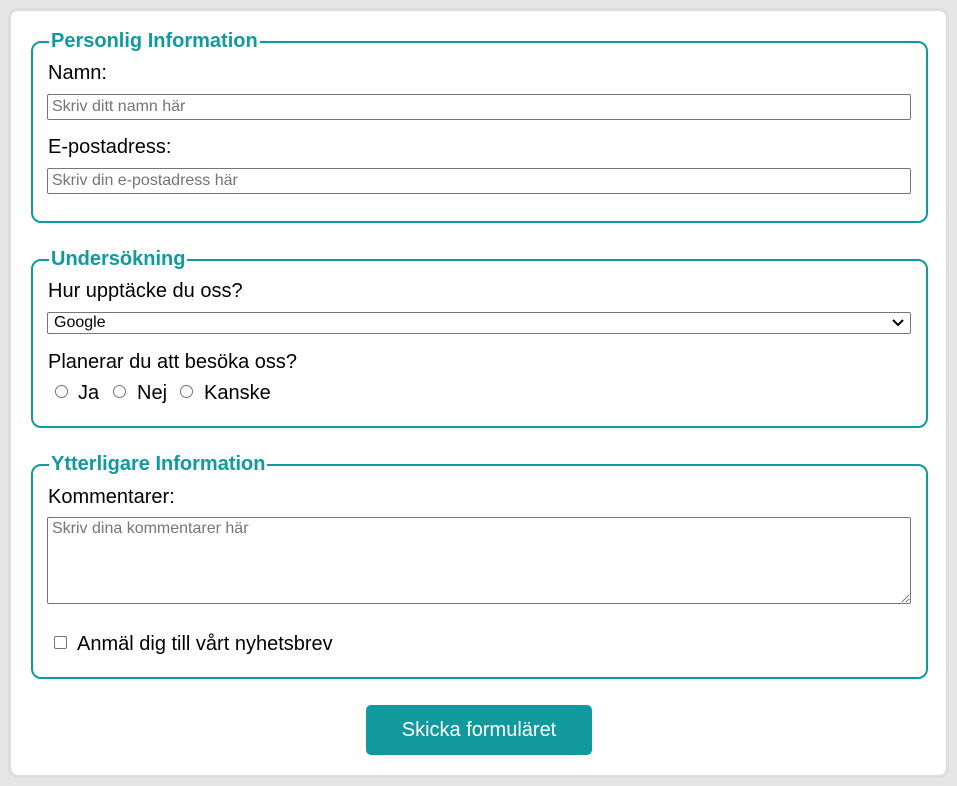 The width and height of the screenshot is (957, 786). What do you see at coordinates (205, 644) in the screenshot?
I see `newsletter-label: Anmäl dig till vårt nyhetsbrev` at bounding box center [205, 644].